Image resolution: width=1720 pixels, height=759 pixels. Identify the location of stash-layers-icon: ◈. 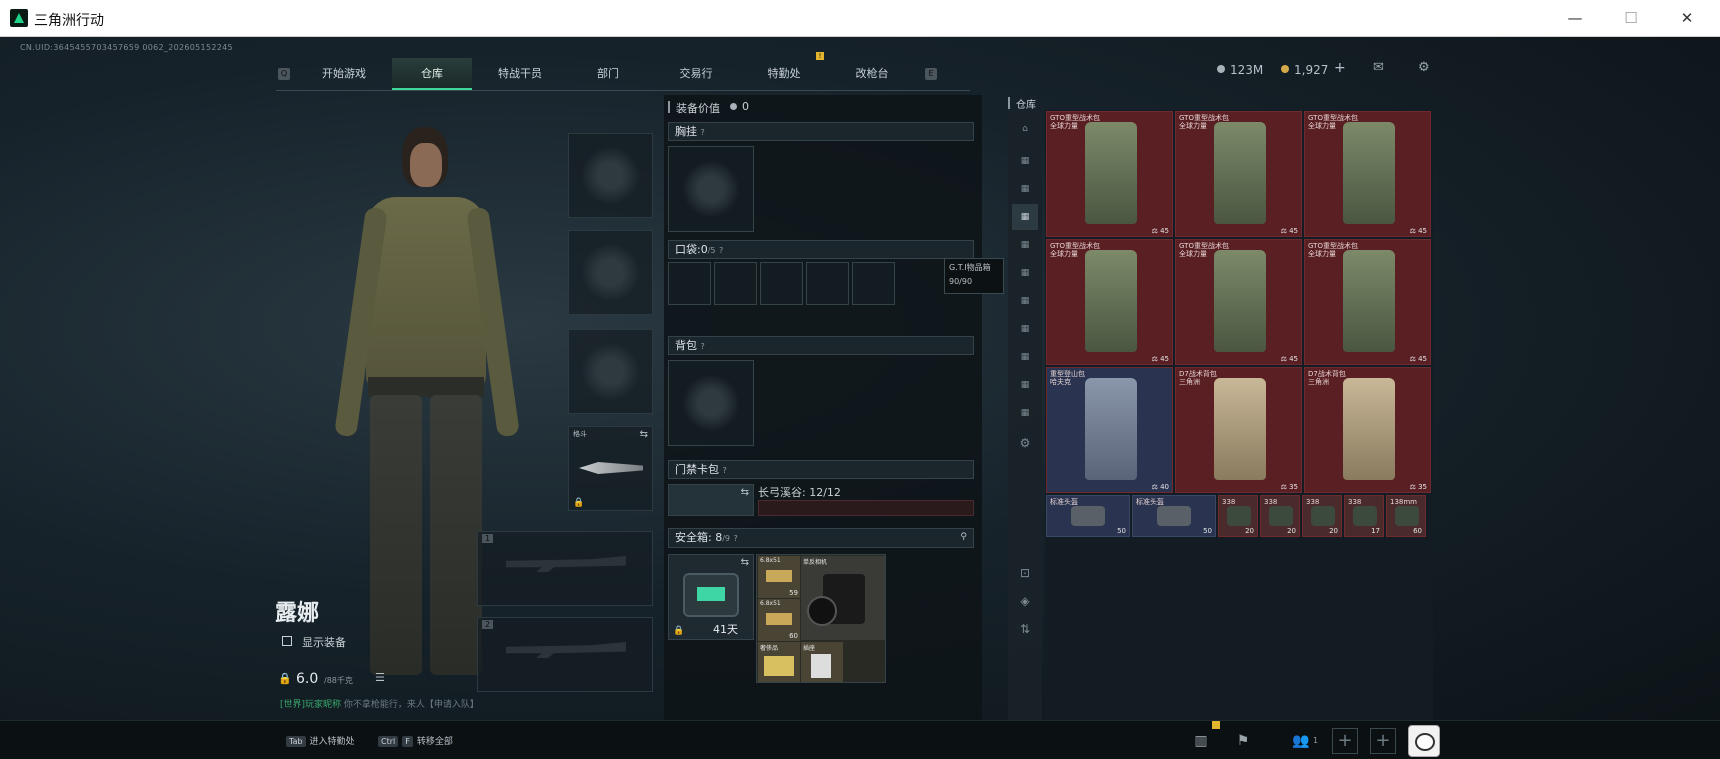
(1025, 601).